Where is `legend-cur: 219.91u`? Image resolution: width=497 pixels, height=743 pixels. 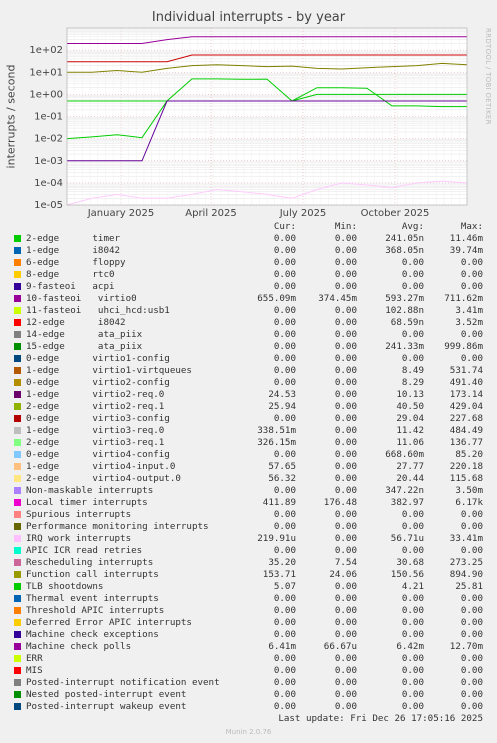
legend-cur: 219.91u is located at coordinates (261, 538).